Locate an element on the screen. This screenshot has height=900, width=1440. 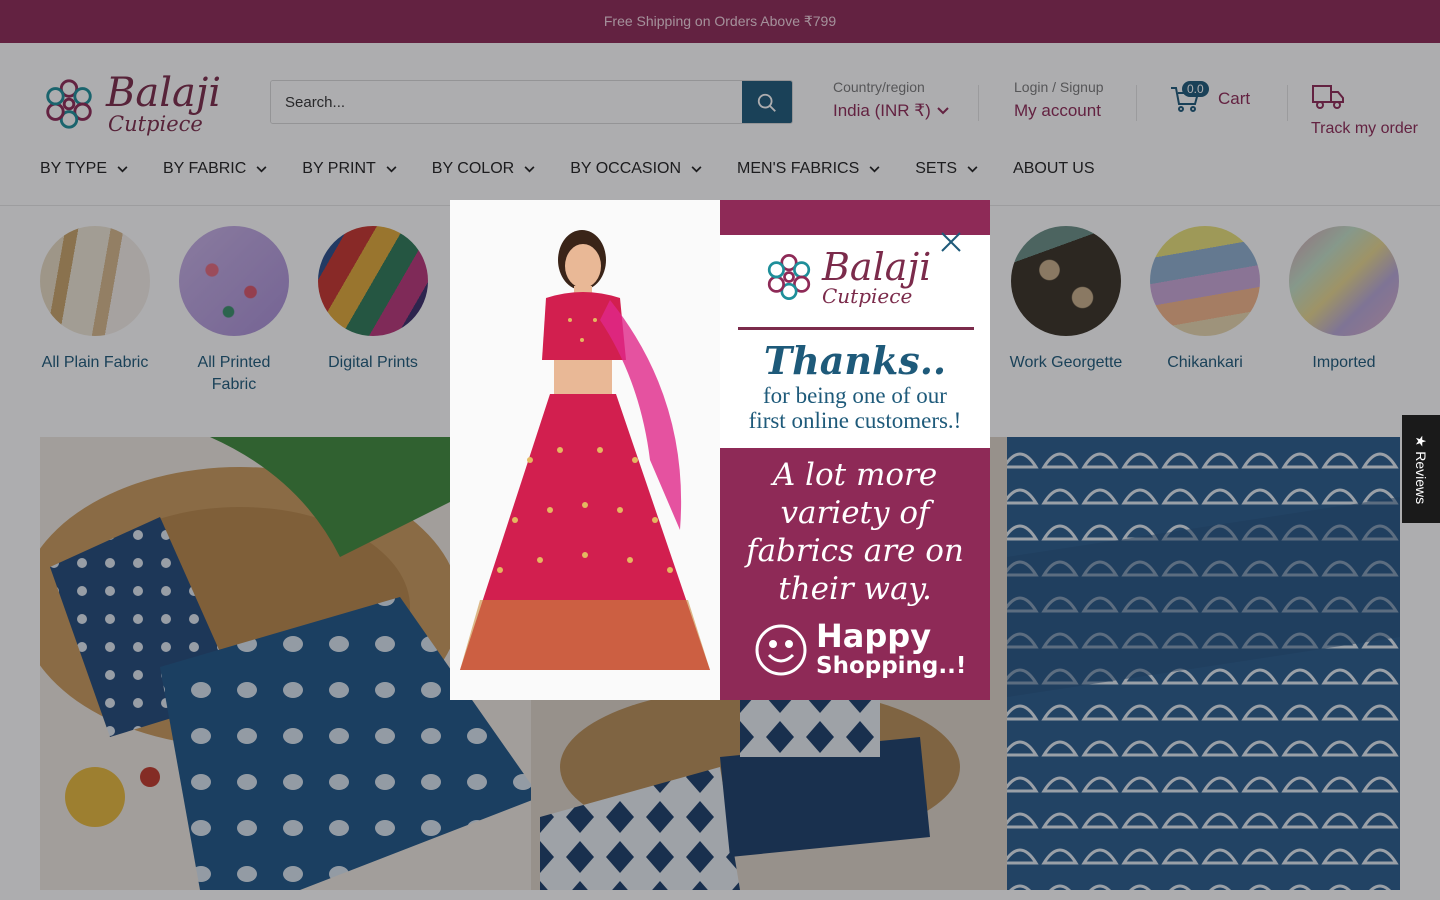
happy-text: Happy is located at coordinates (874, 636).